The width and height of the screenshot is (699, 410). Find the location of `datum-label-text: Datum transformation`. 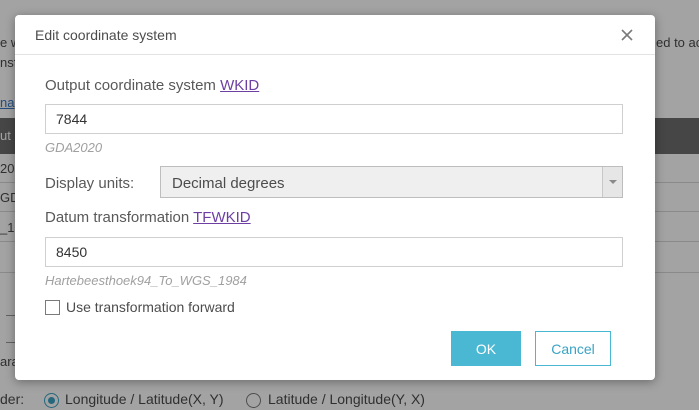

datum-label-text: Datum transformation is located at coordinates (117, 217).